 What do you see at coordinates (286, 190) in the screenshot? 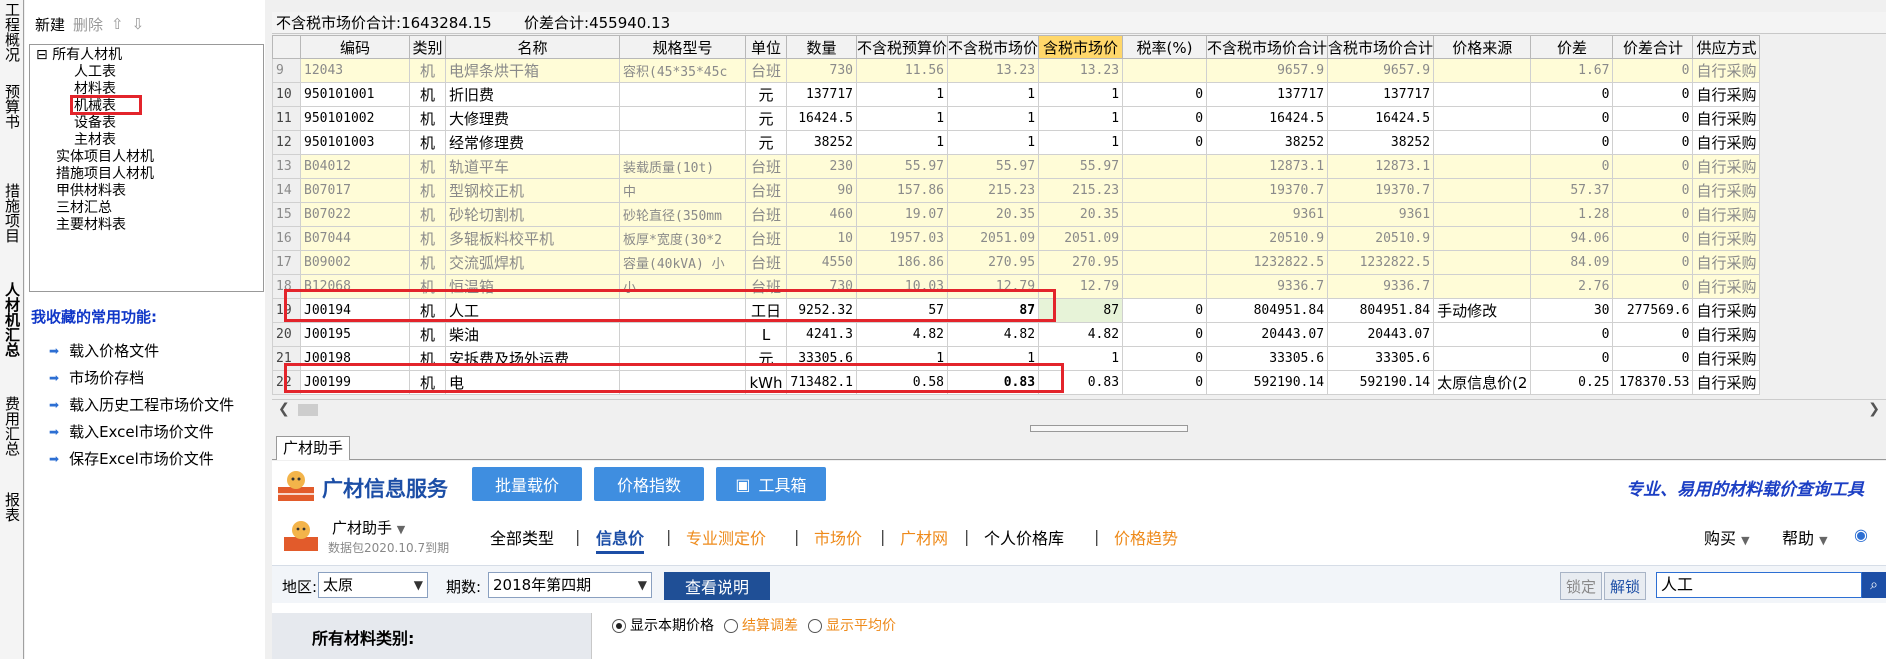
I see `table-cell: 14` at bounding box center [286, 190].